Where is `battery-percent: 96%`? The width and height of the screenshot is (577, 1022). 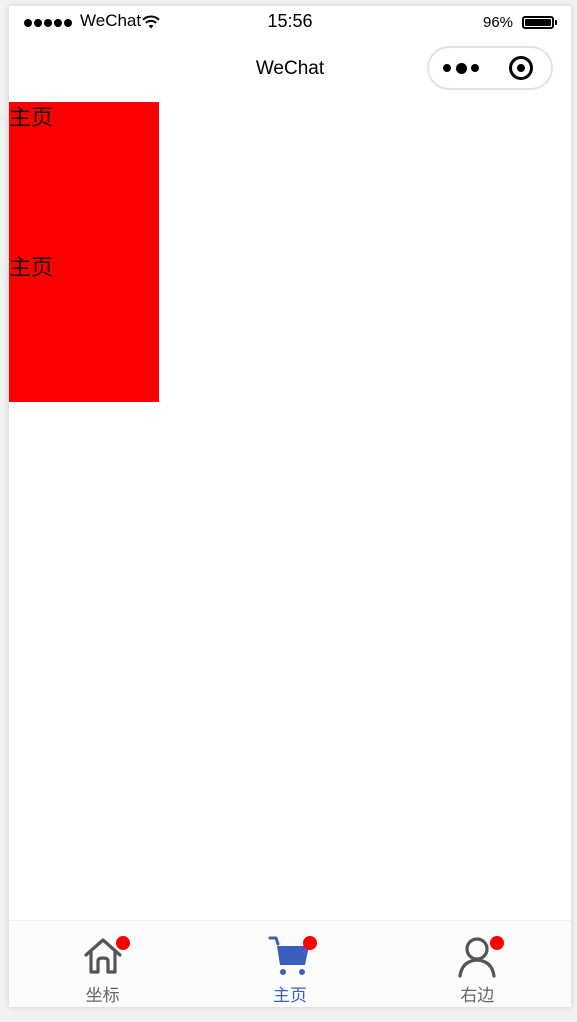 battery-percent: 96% is located at coordinates (498, 22).